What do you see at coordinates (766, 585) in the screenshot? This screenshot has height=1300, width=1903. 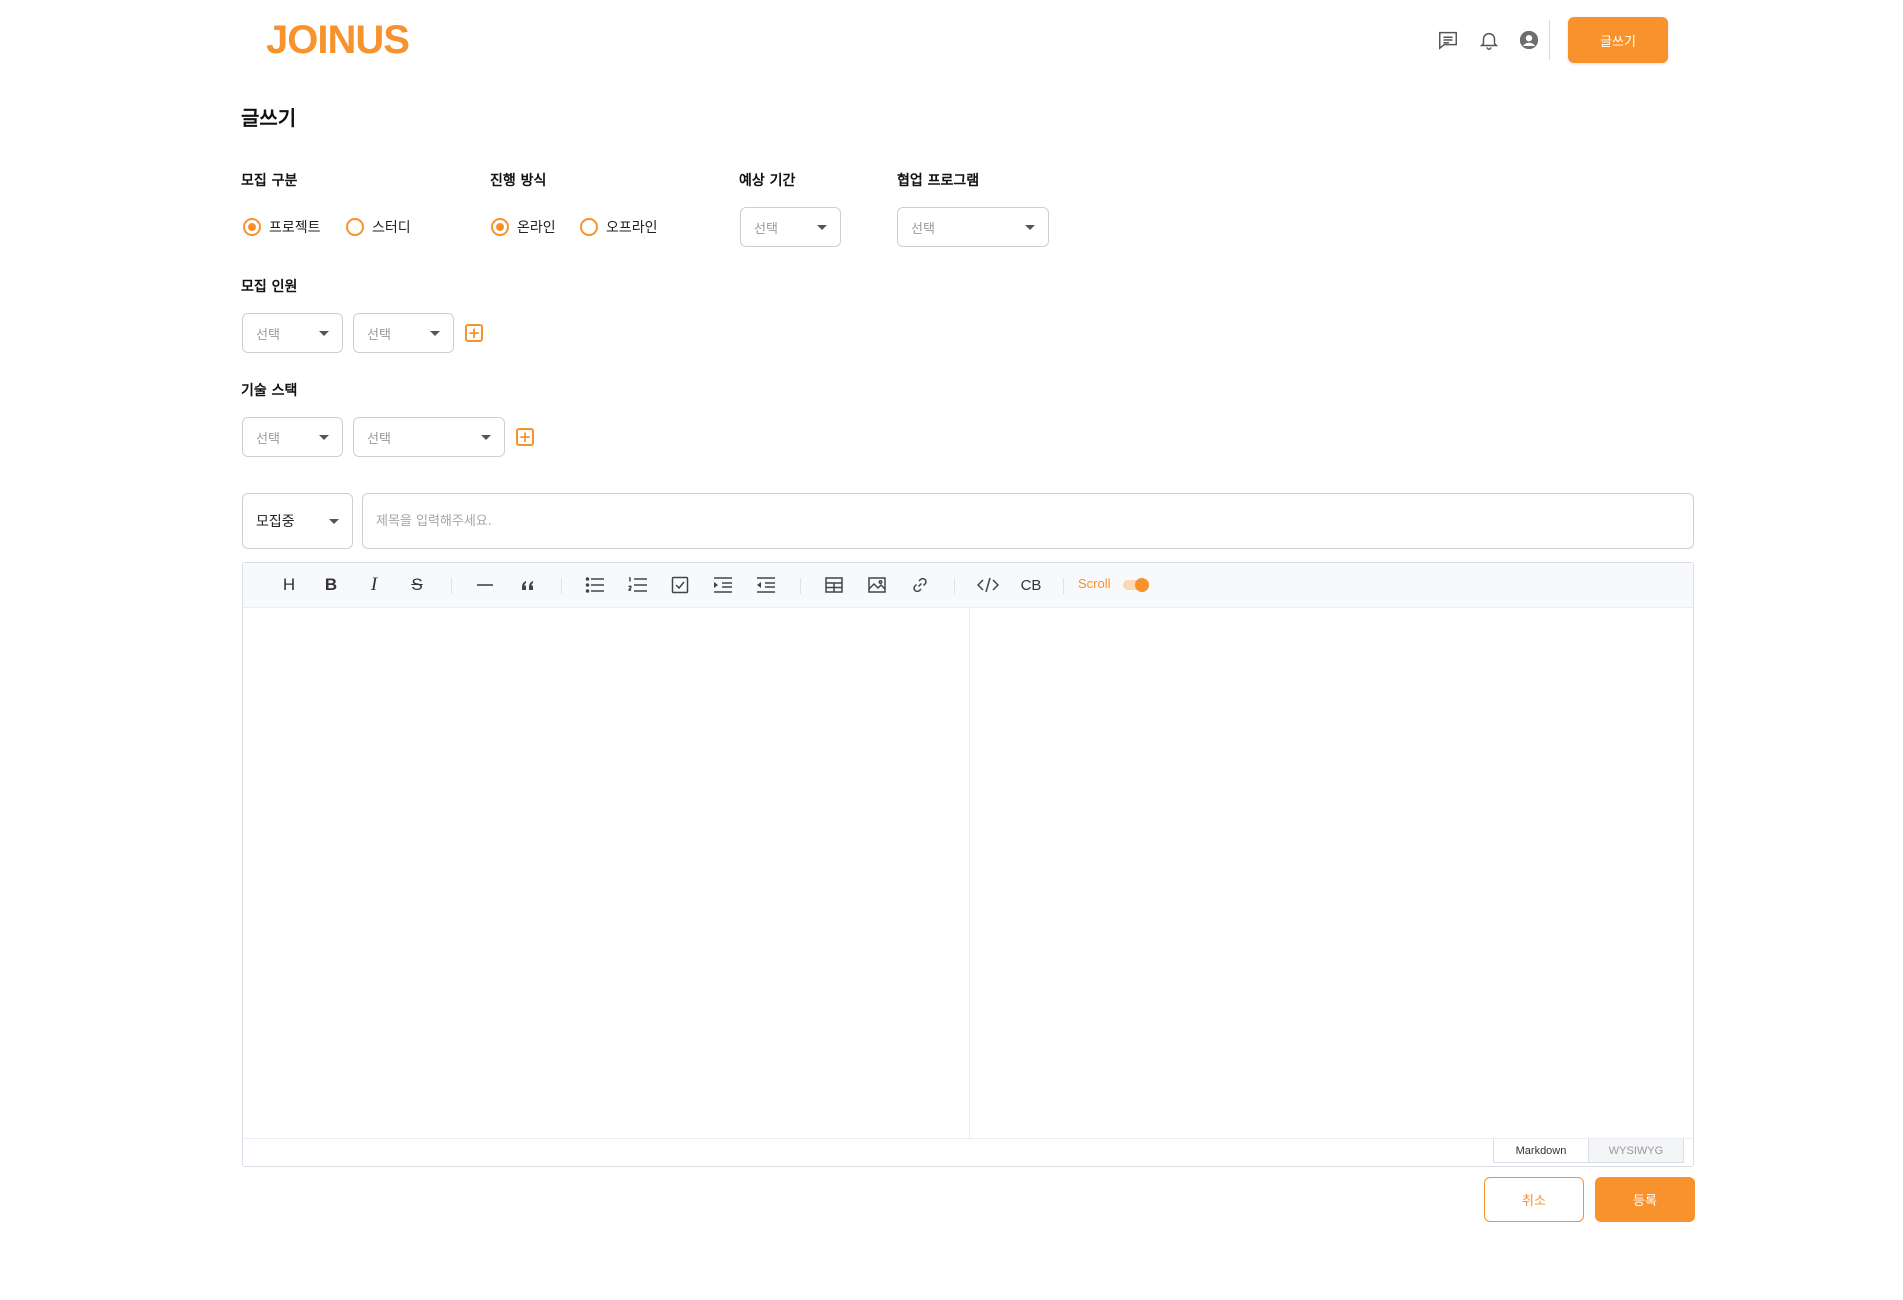 I see `outdent-icon` at bounding box center [766, 585].